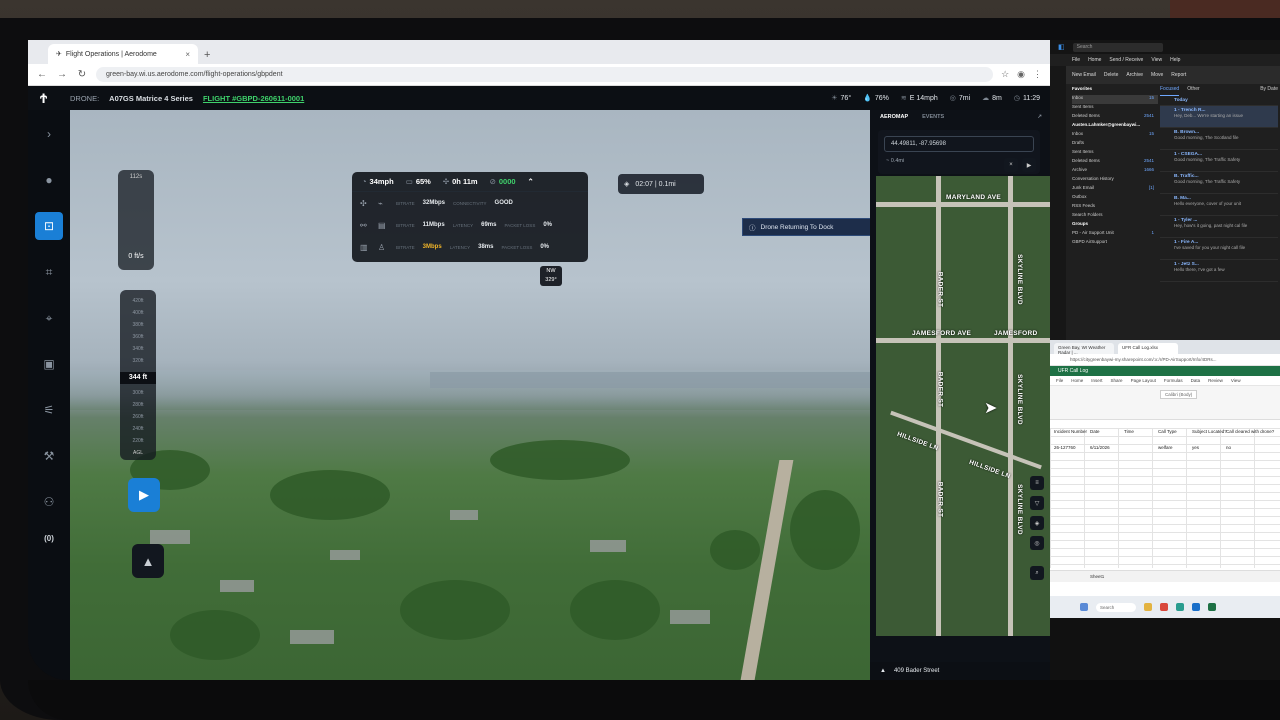 Image resolution: width=1280 pixels, height=720 pixels. I want to click on table-cell: welfare, so click(1165, 447).